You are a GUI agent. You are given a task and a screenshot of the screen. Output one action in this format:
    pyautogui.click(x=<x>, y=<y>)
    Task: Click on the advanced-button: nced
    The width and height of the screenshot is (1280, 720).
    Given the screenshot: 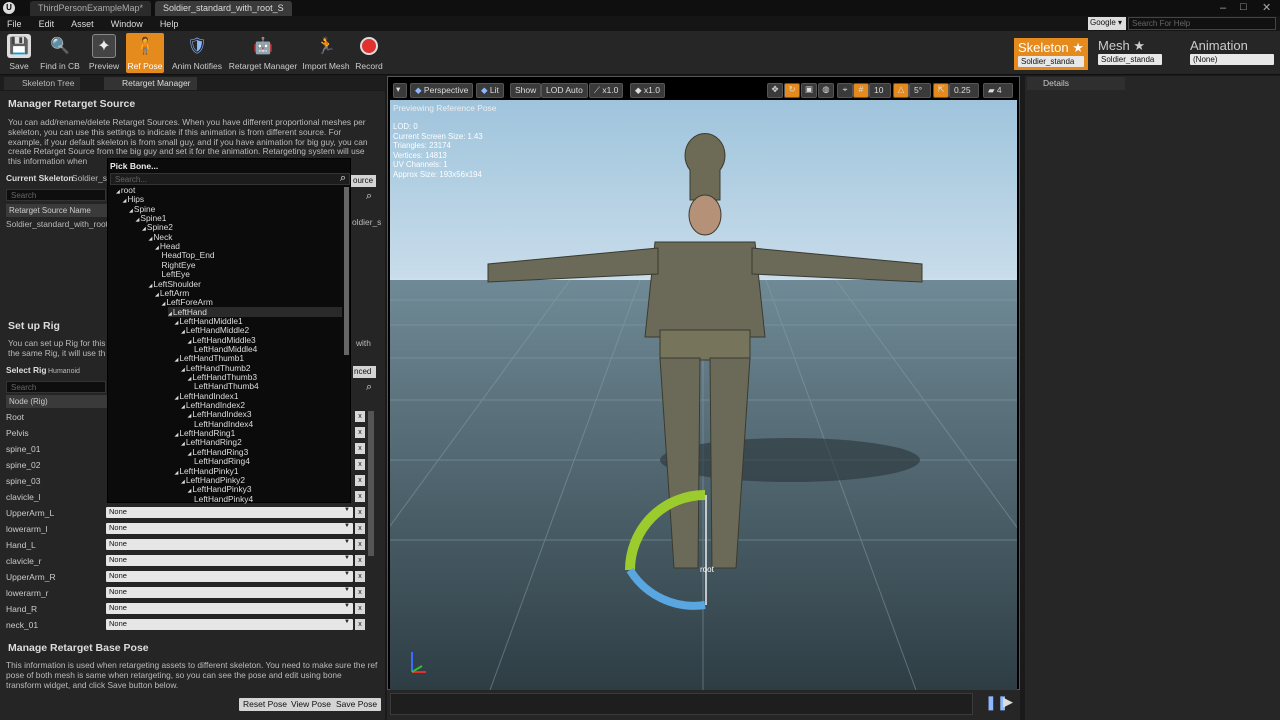 What is the action you would take?
    pyautogui.click(x=364, y=372)
    